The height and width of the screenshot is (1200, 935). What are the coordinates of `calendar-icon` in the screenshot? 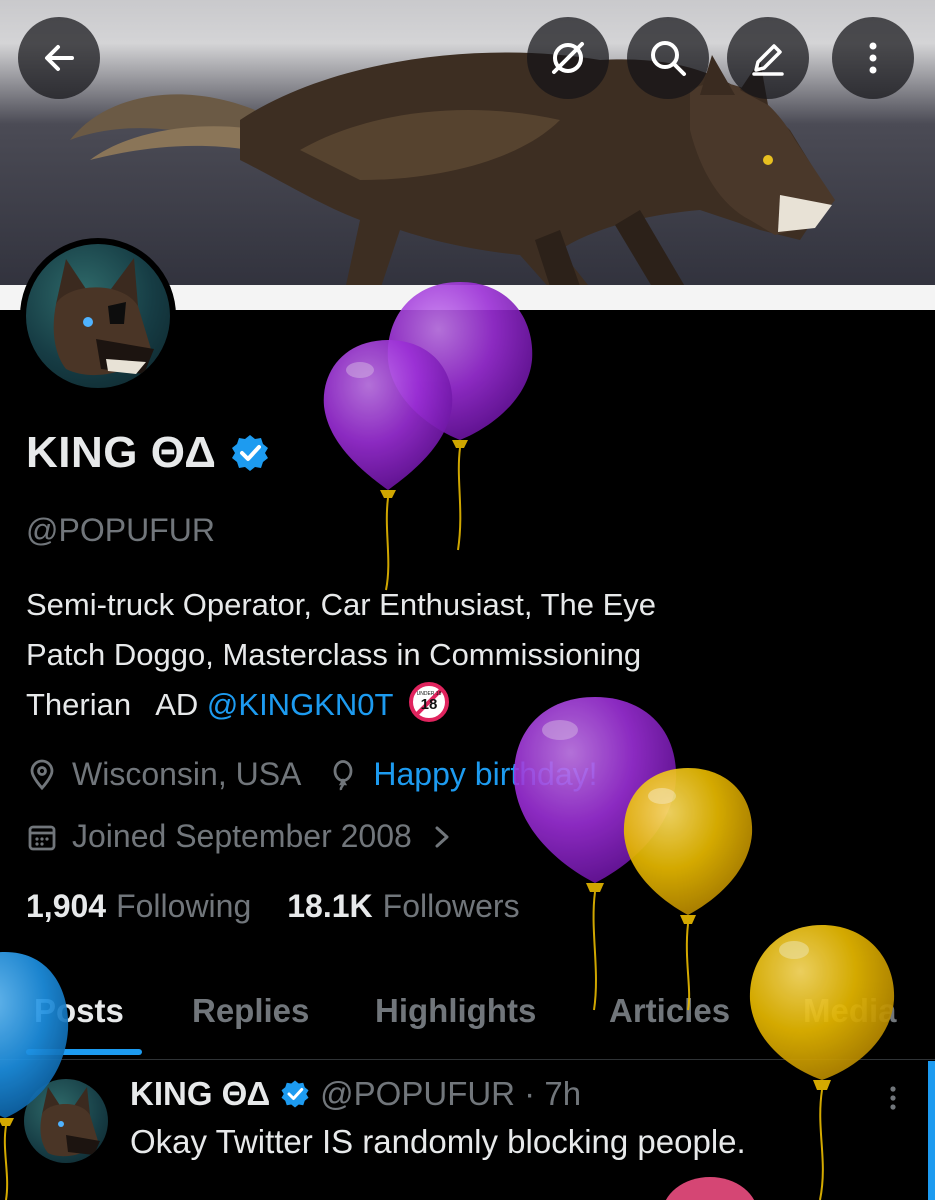 It's located at (42, 837).